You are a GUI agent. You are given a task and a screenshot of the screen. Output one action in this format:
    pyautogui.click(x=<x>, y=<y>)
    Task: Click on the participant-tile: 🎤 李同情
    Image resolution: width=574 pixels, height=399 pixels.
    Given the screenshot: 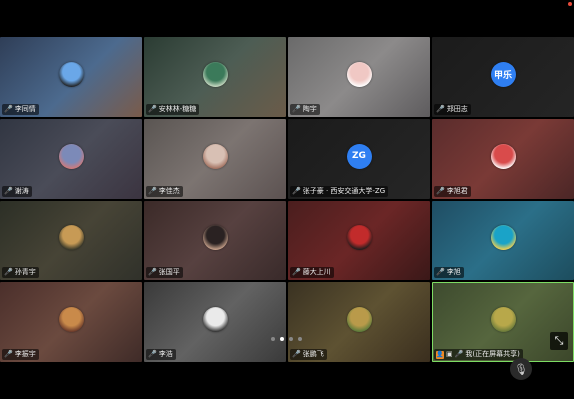 What is the action you would take?
    pyautogui.click(x=71, y=77)
    